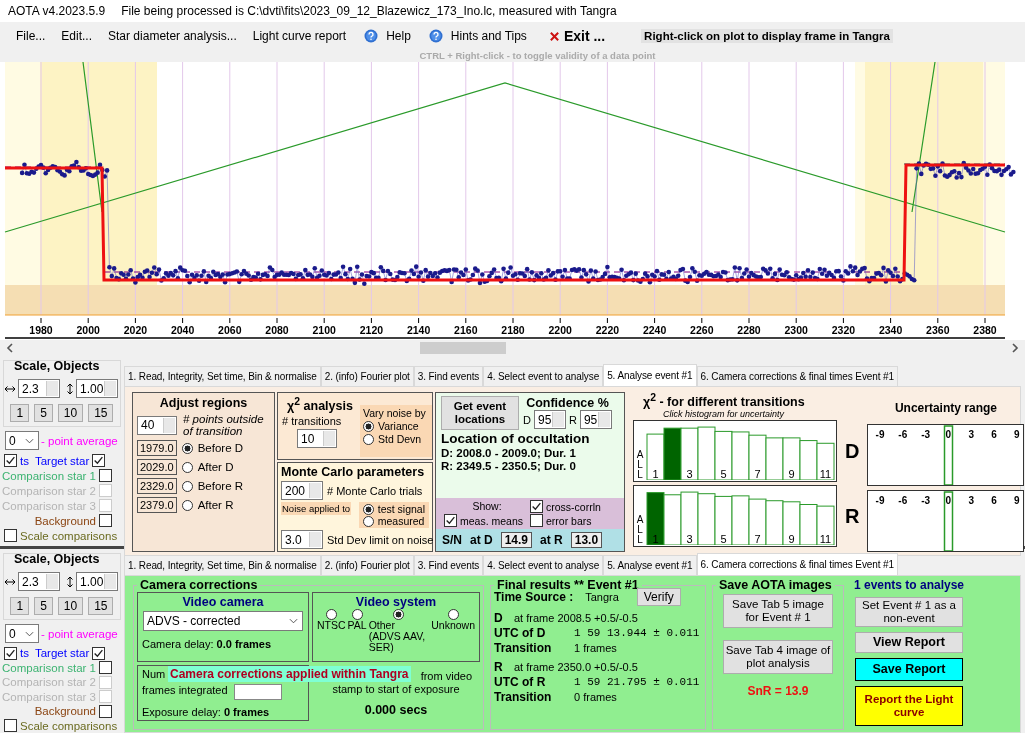 This screenshot has height=733, width=1025. Describe the element at coordinates (317, 439) in the screenshot. I see `number-spinner: 10` at that location.